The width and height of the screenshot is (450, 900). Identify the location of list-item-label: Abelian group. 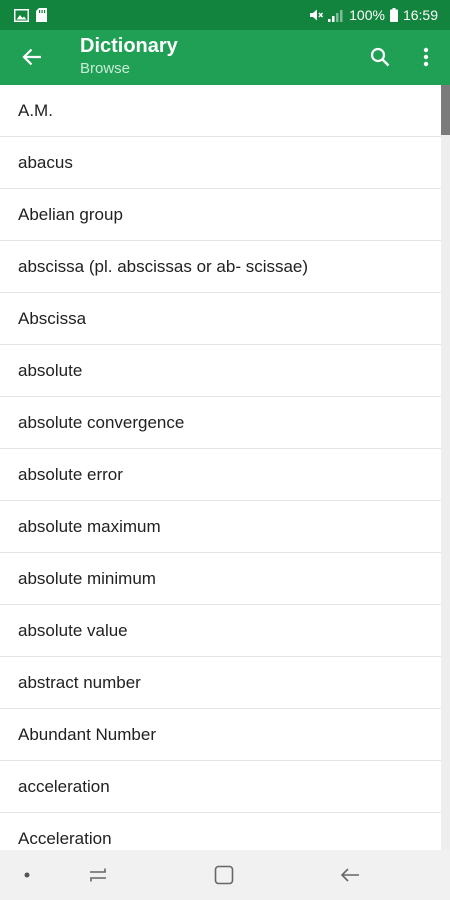
(70, 214).